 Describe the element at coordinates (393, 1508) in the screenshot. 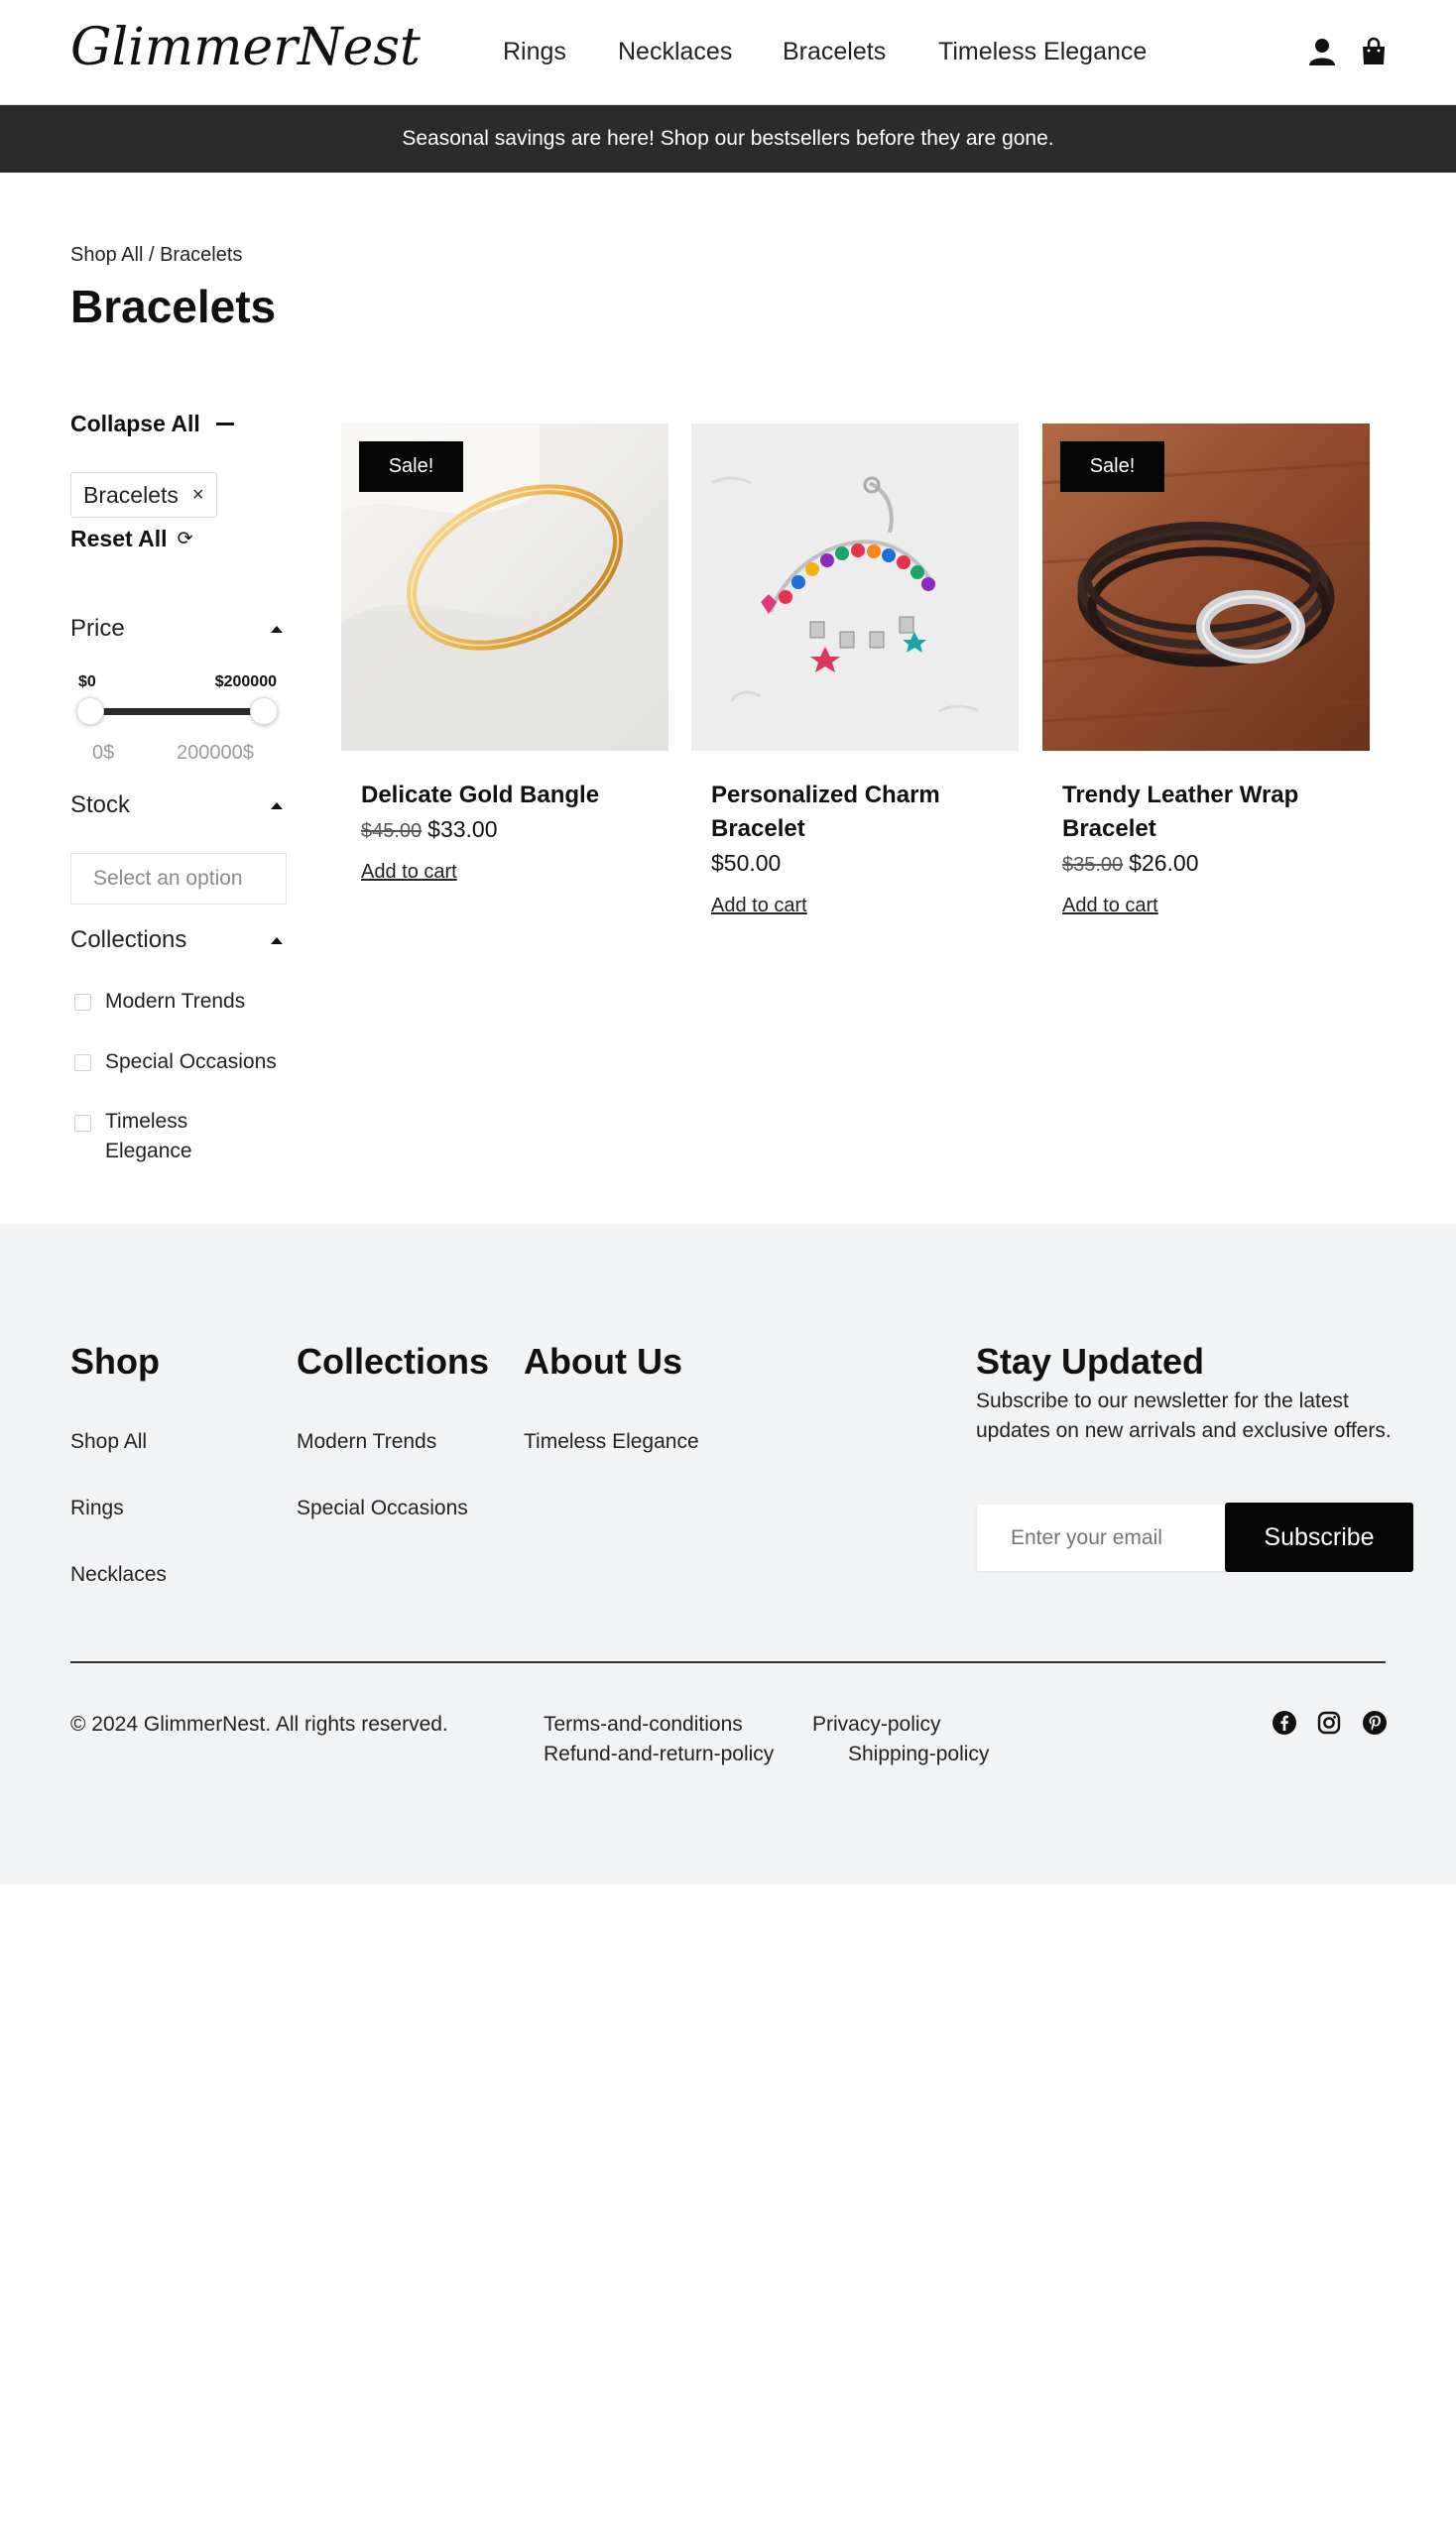

I see `footer-link-special-occasions: Special Occasions` at that location.